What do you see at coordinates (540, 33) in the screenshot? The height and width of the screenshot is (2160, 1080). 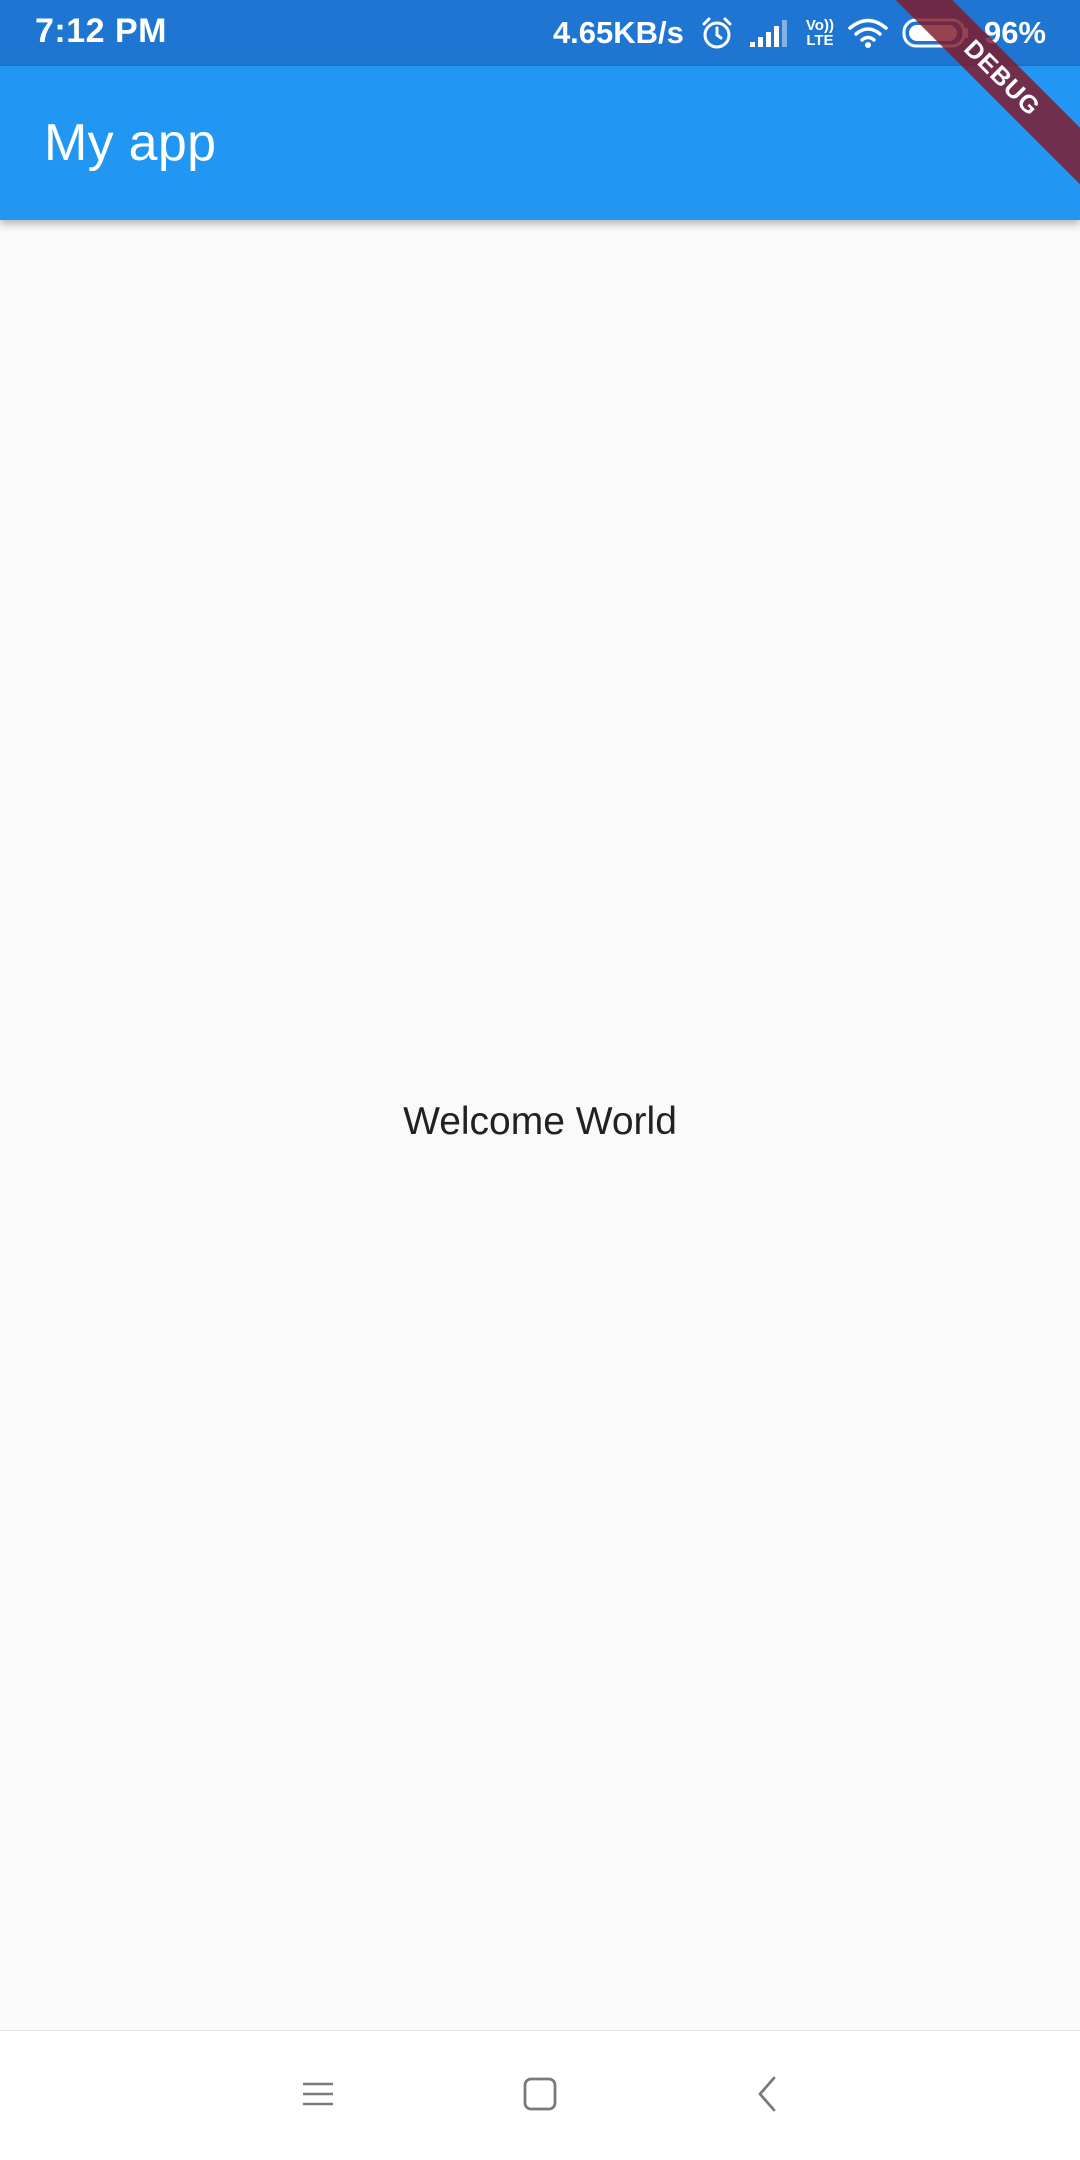 I see `status-bar: 7:12 PM 4.65KB/s Vo)) LTE 96%` at bounding box center [540, 33].